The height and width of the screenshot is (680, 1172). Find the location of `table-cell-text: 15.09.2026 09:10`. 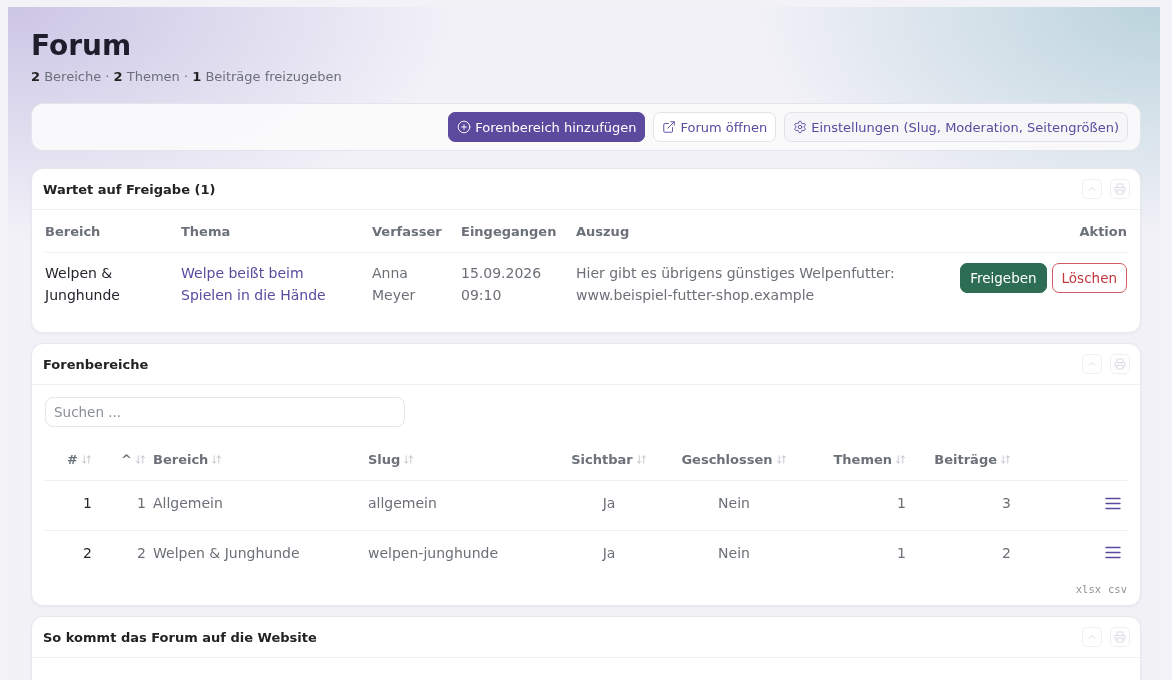

table-cell-text: 15.09.2026 09:10 is located at coordinates (502, 284).